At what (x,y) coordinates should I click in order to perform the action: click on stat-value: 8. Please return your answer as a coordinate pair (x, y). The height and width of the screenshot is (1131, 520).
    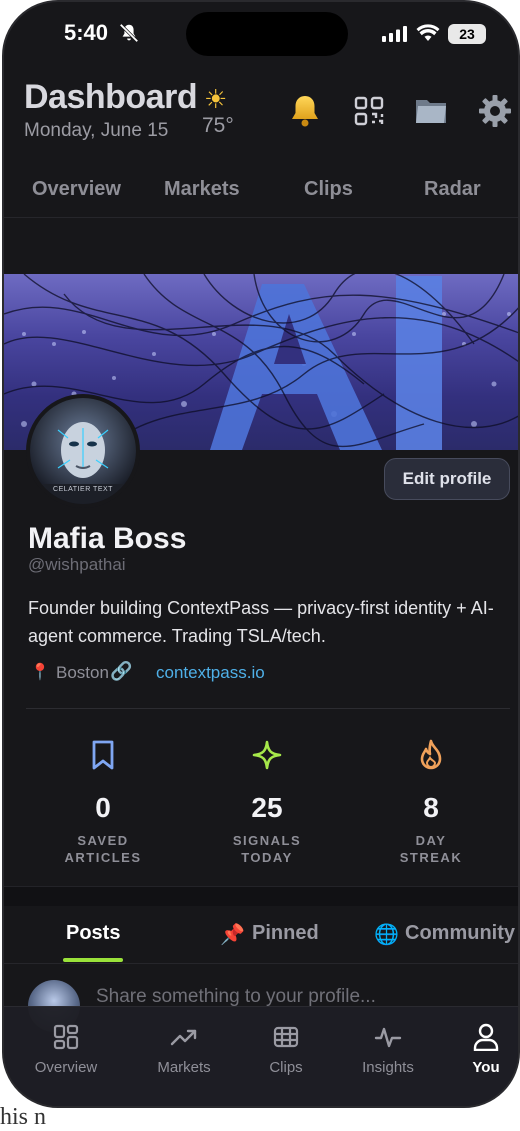
    Looking at the image, I should click on (431, 807).